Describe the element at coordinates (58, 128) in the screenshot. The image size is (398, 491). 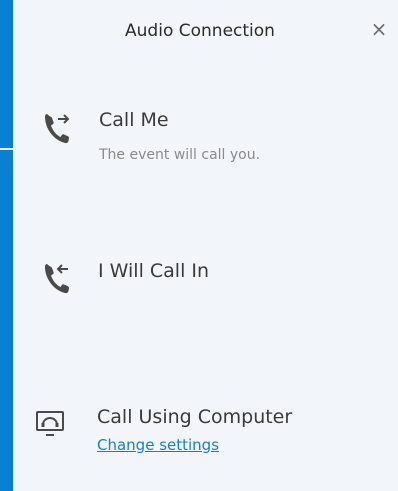
I see `phone-outgoing-icon` at that location.